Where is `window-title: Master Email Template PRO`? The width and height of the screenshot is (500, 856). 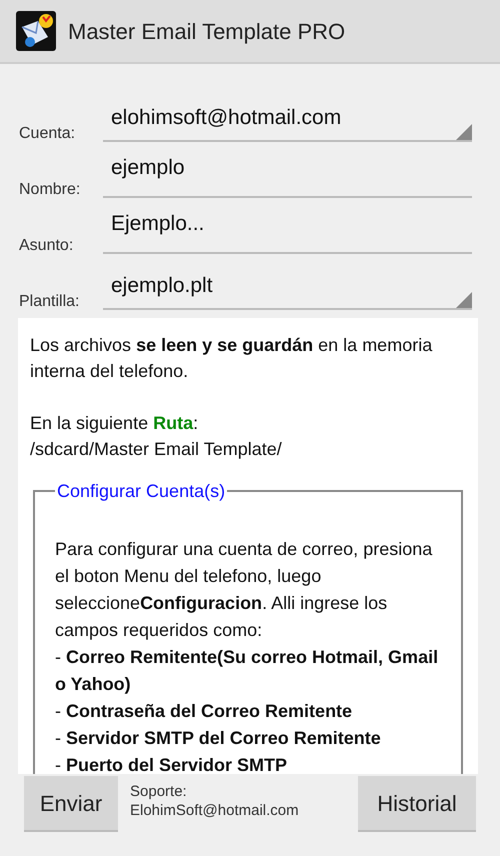 window-title: Master Email Template PRO is located at coordinates (207, 32).